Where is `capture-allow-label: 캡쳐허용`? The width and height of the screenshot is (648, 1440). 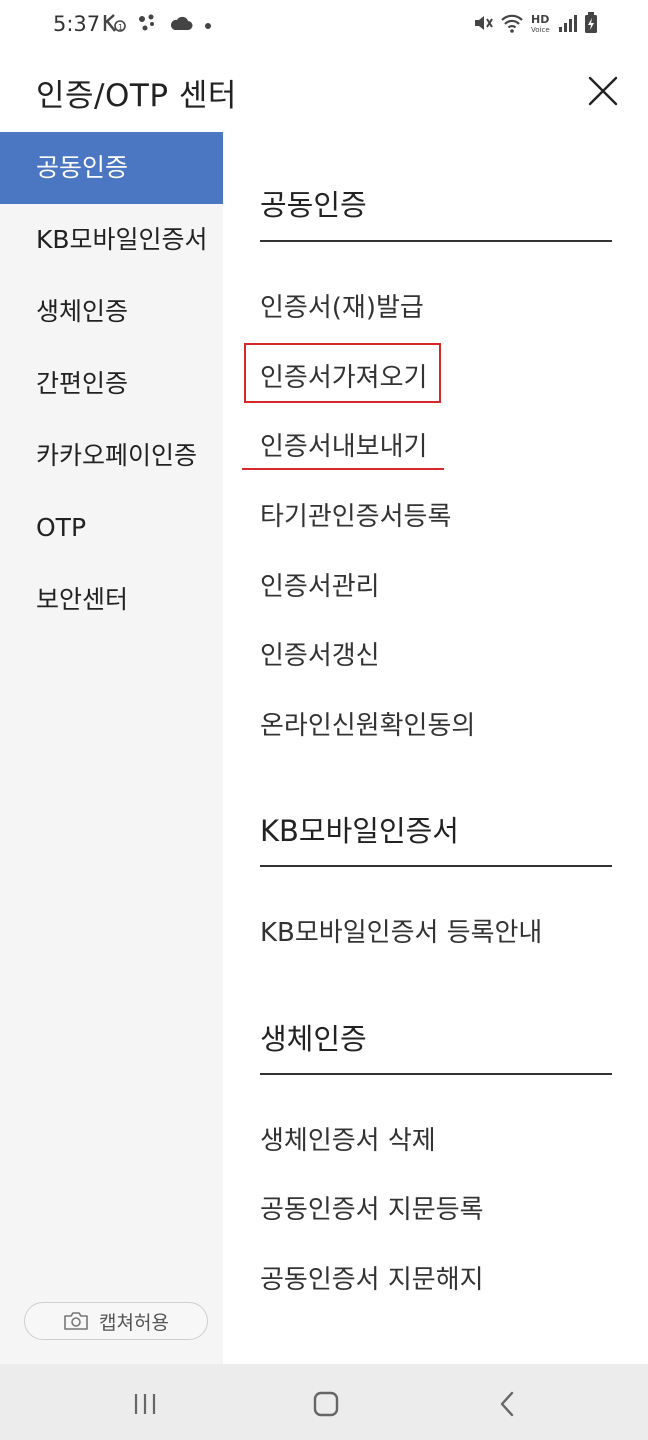
capture-allow-label: 캡쳐허용 is located at coordinates (134, 1322).